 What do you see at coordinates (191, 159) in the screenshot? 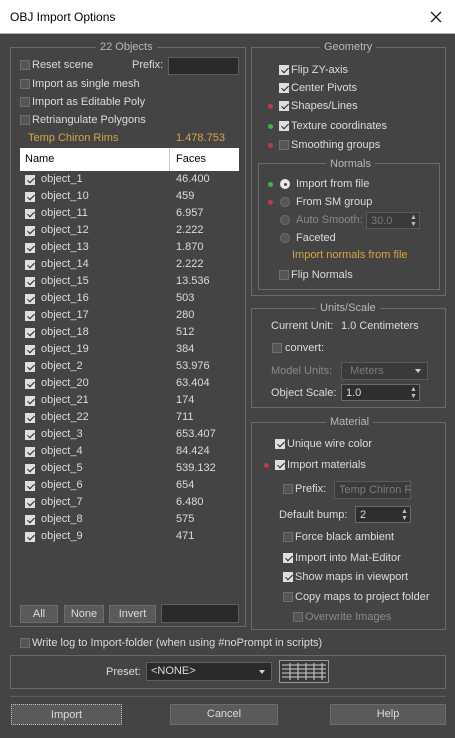
I see `column-faces-header: Faces` at bounding box center [191, 159].